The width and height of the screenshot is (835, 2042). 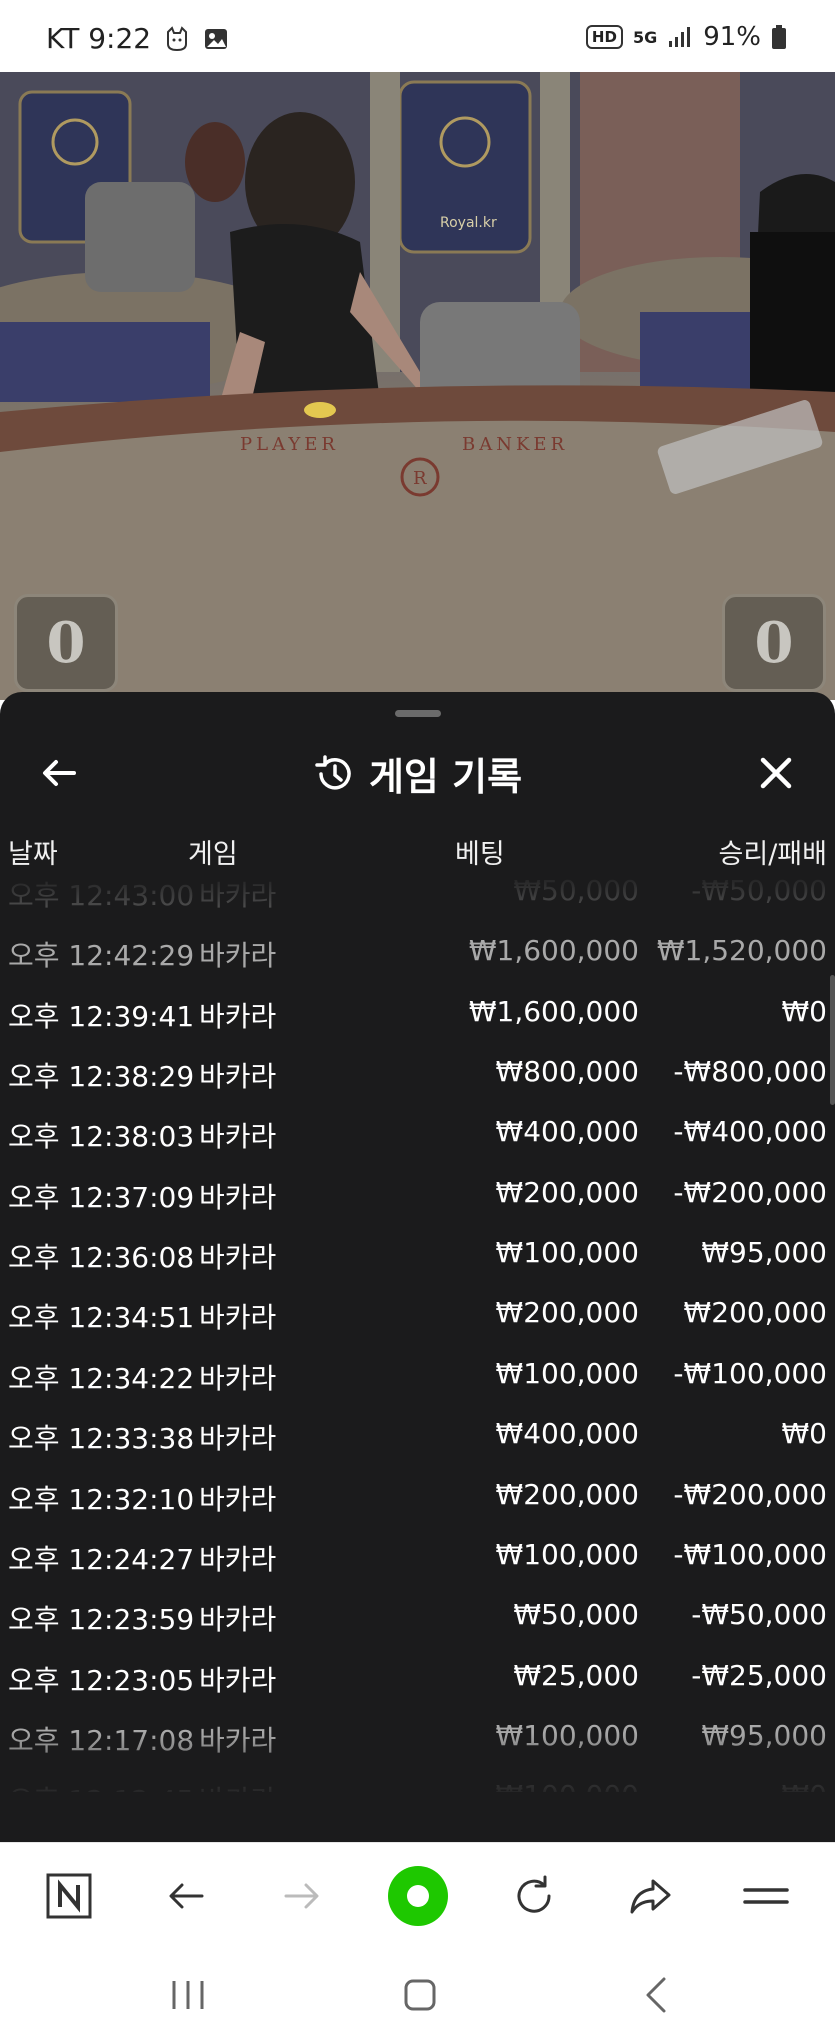 I want to click on status-bar: KT 9:22 HD 5G 91%, so click(x=417, y=36).